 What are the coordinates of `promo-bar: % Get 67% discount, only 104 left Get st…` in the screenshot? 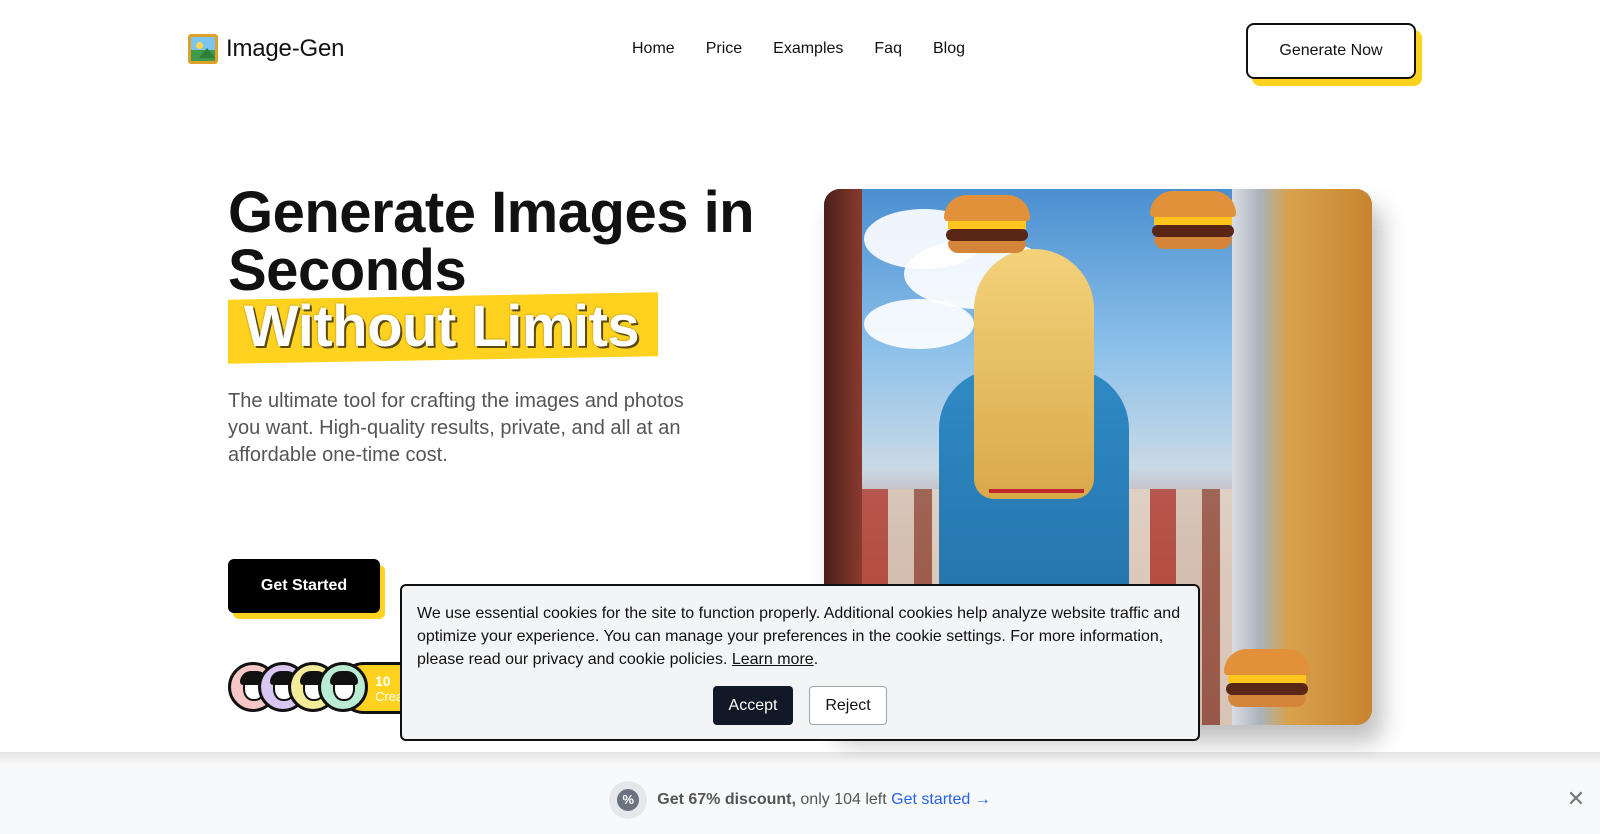 It's located at (800, 799).